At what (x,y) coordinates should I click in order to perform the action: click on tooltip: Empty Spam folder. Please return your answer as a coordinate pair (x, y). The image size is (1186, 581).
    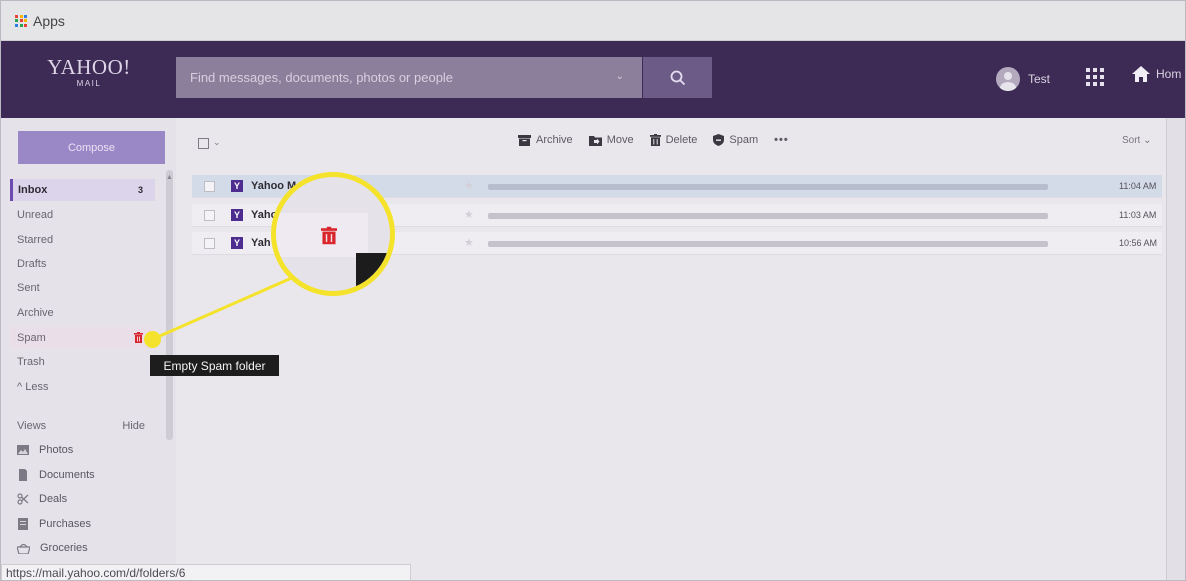
    Looking at the image, I should click on (214, 365).